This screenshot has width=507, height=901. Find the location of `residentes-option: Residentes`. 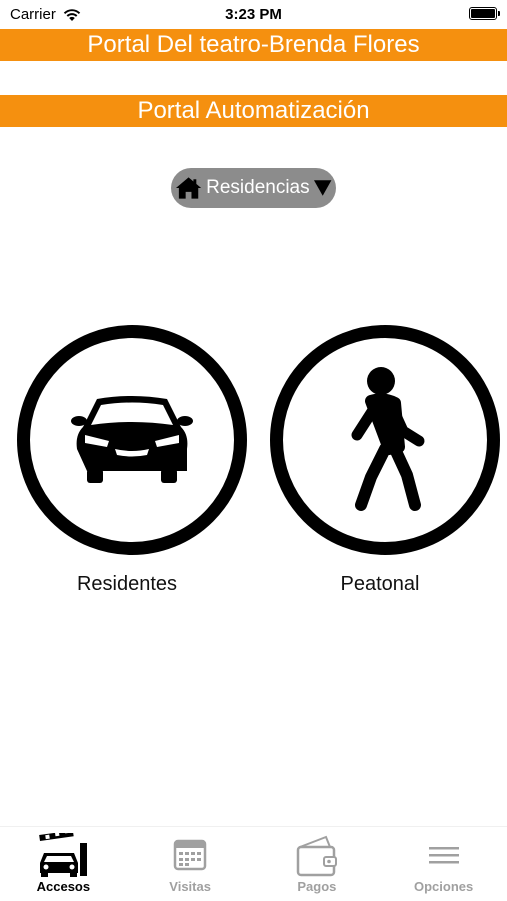

residentes-option: Residentes is located at coordinates (127, 460).